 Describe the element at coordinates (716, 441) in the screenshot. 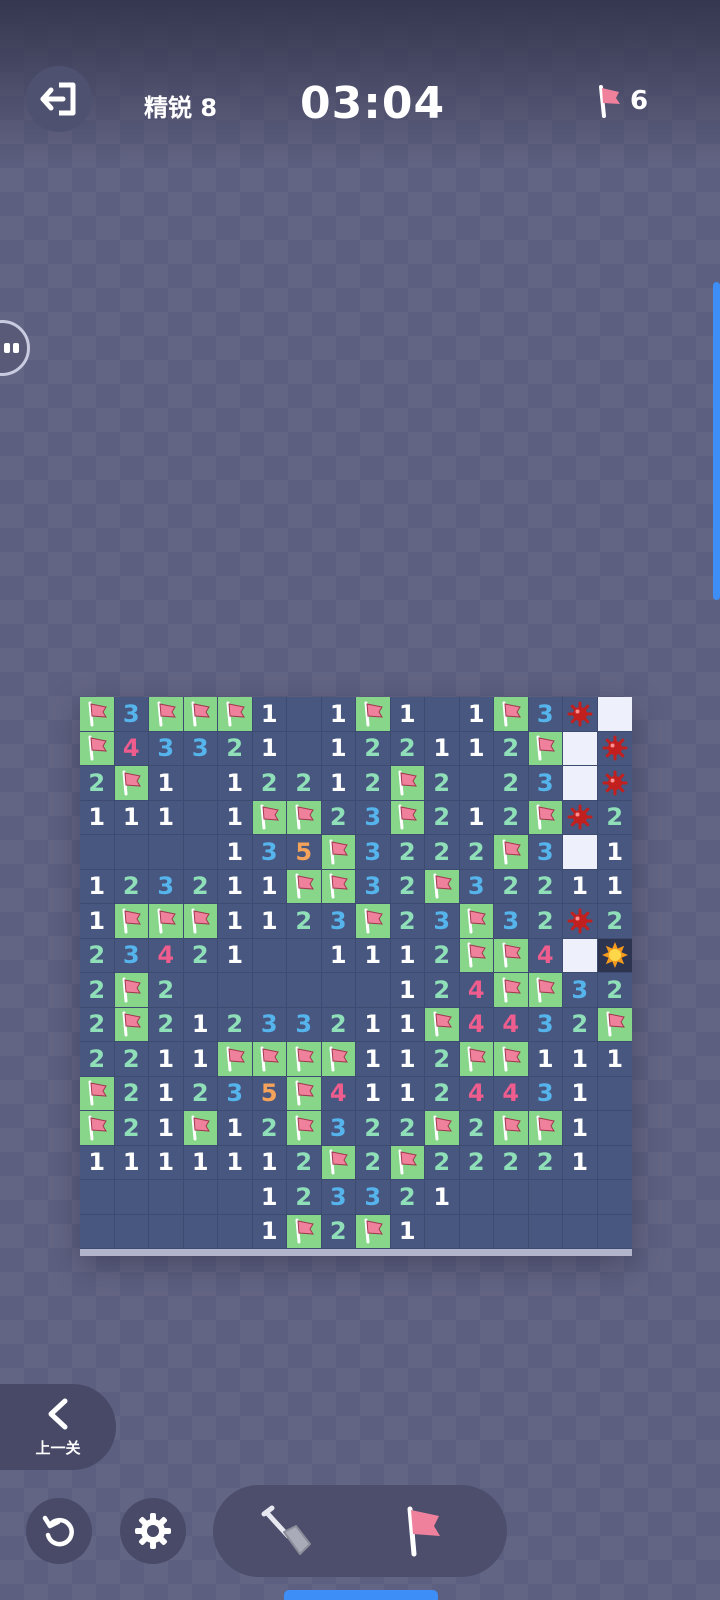

I see `scroll-indicator` at that location.